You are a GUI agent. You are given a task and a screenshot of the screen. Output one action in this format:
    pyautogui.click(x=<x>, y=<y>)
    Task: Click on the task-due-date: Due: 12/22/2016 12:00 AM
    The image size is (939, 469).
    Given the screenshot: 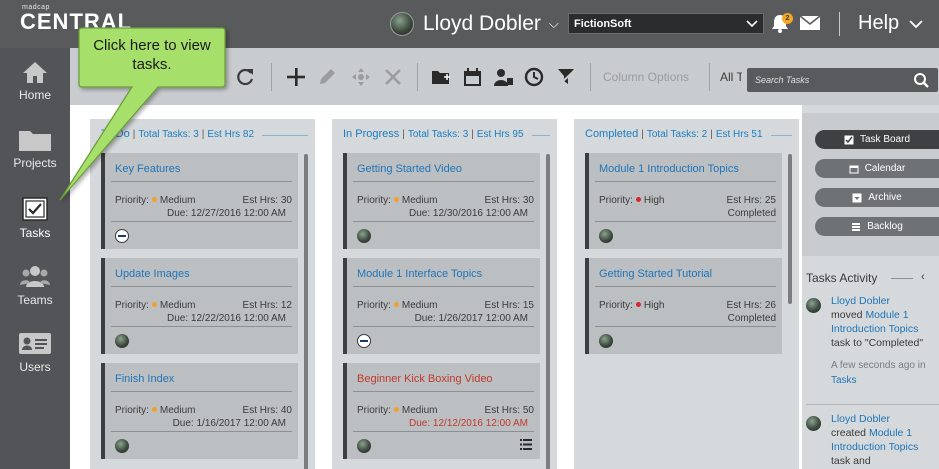 What is the action you would take?
    pyautogui.click(x=226, y=318)
    